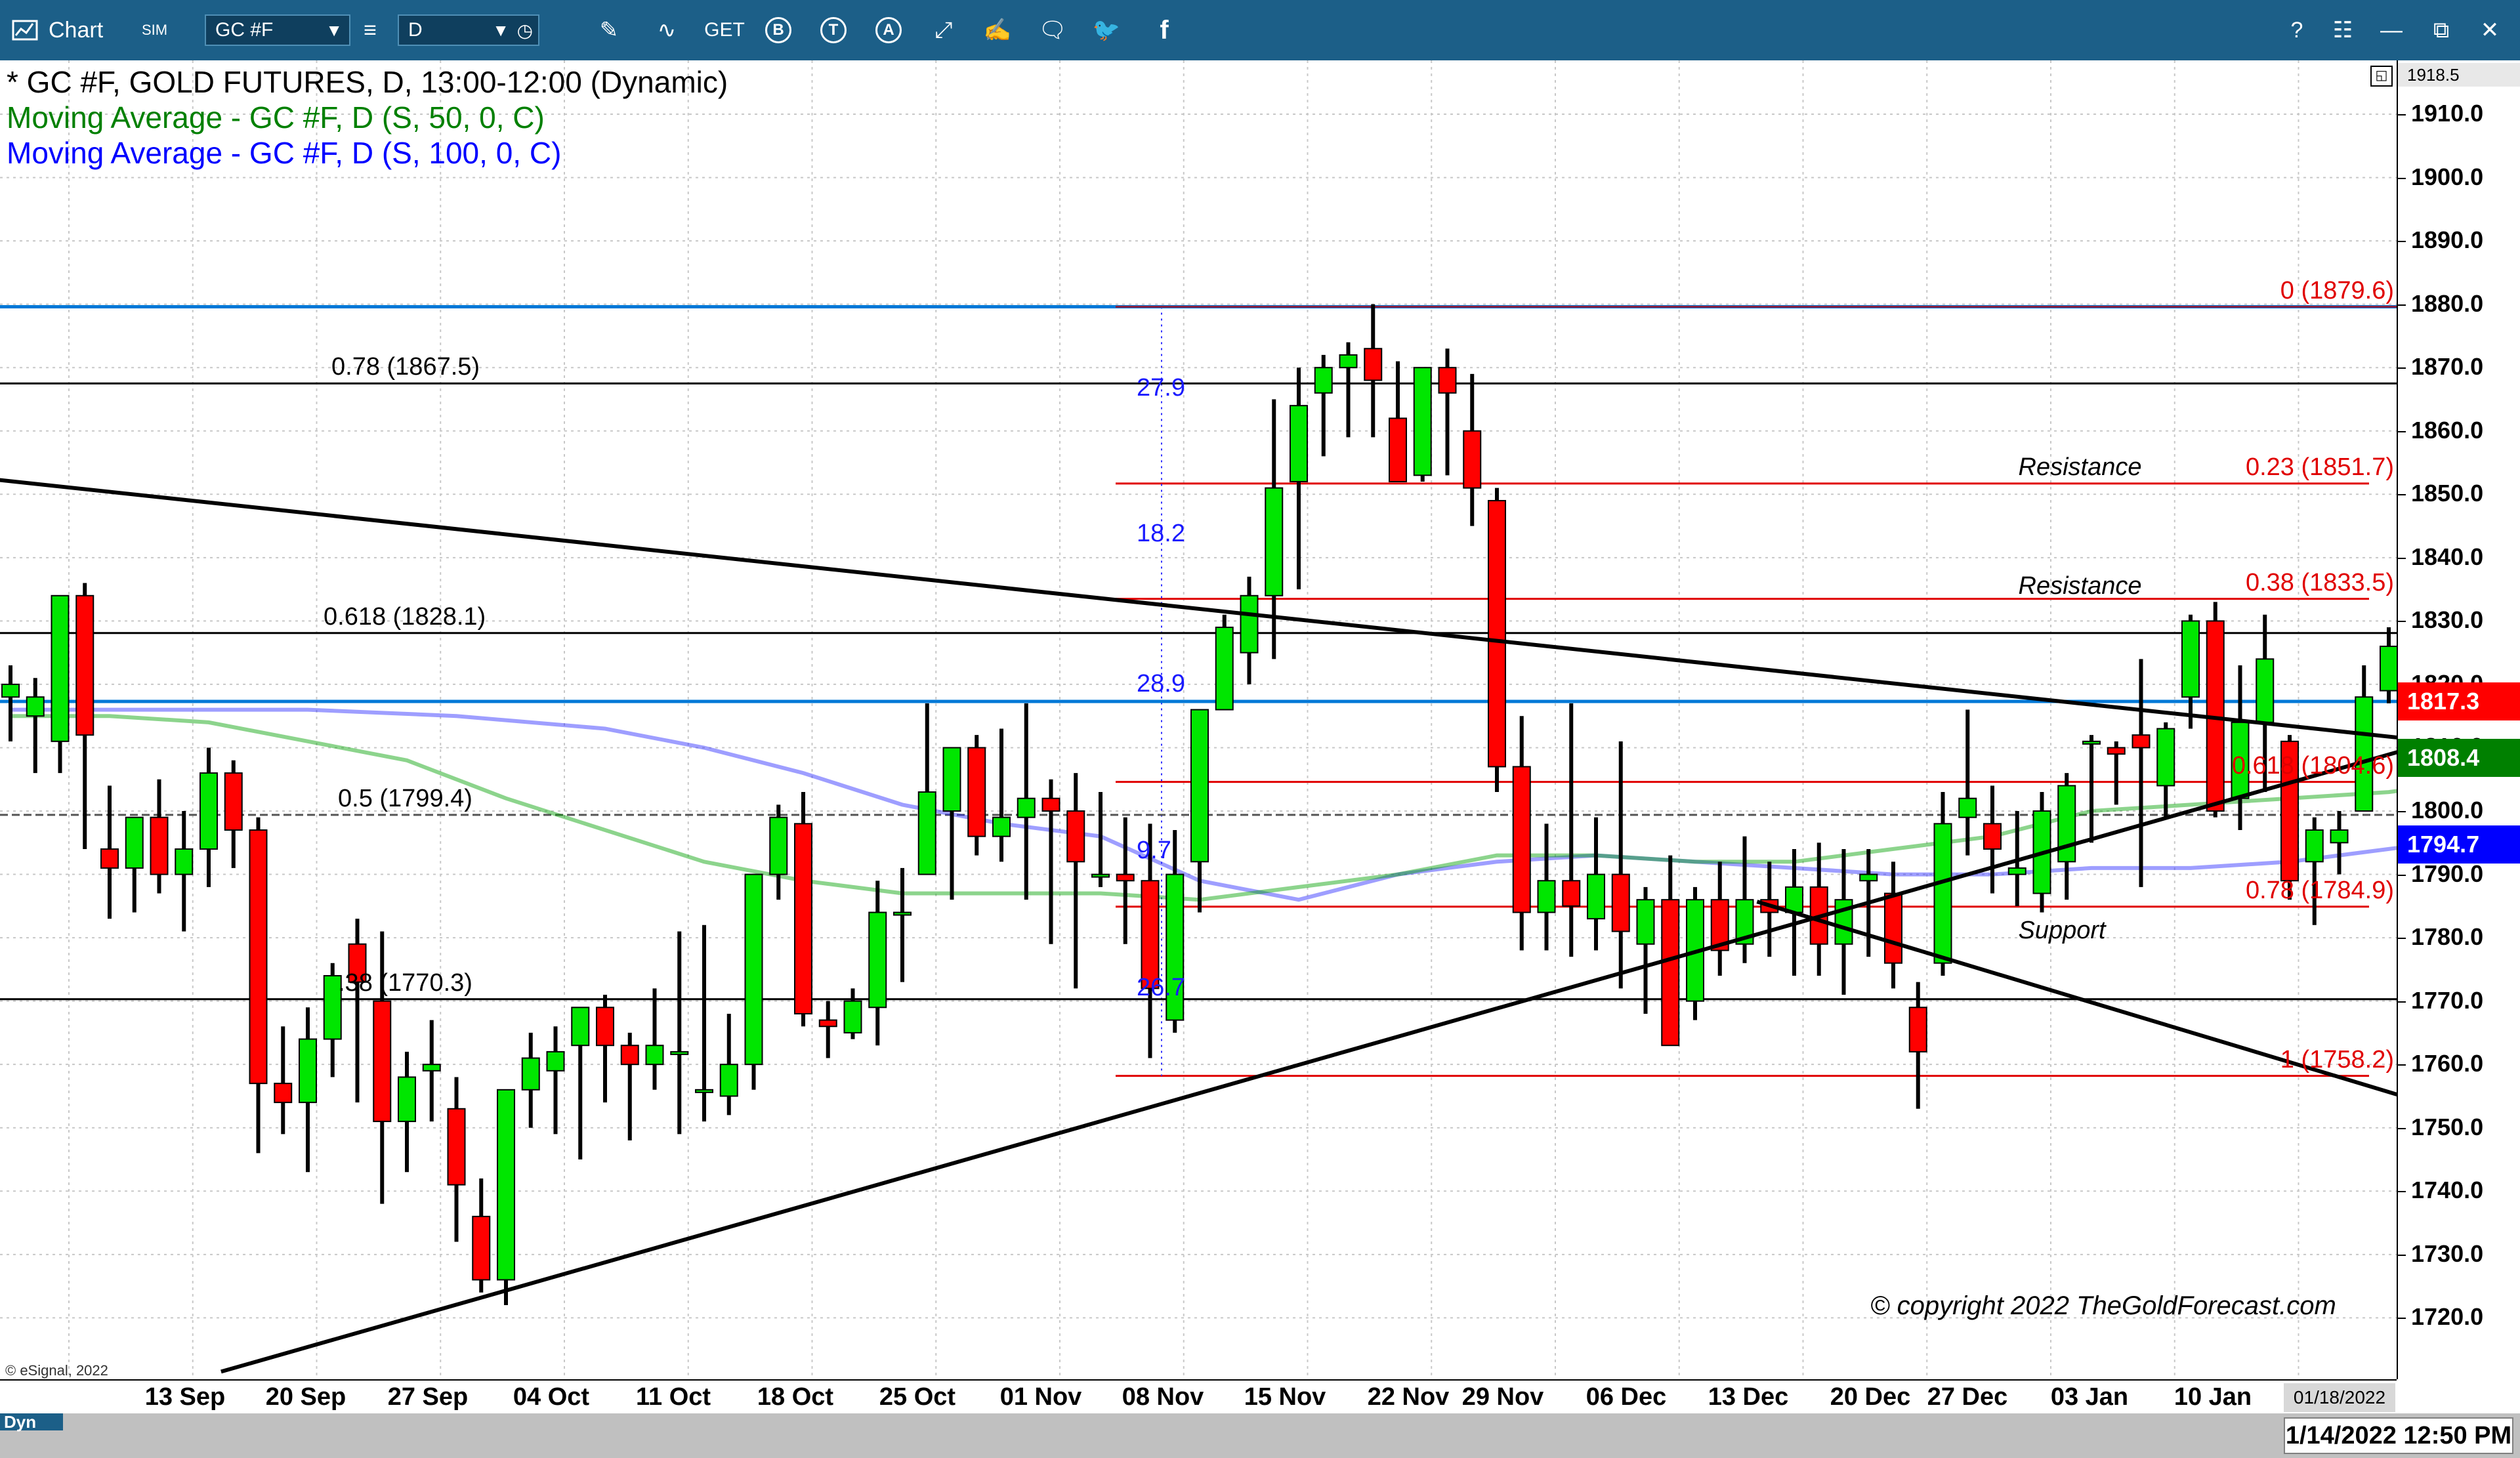  What do you see at coordinates (2337, 290) in the screenshot?
I see `fib-right-label: 0 (1879.6)` at bounding box center [2337, 290].